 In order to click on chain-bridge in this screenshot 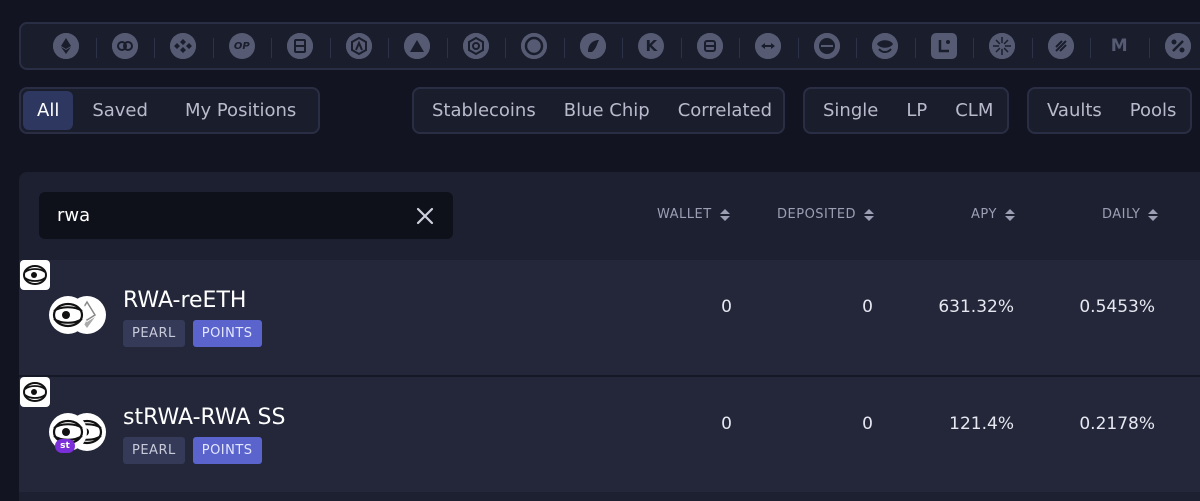, I will do `click(768, 46)`.